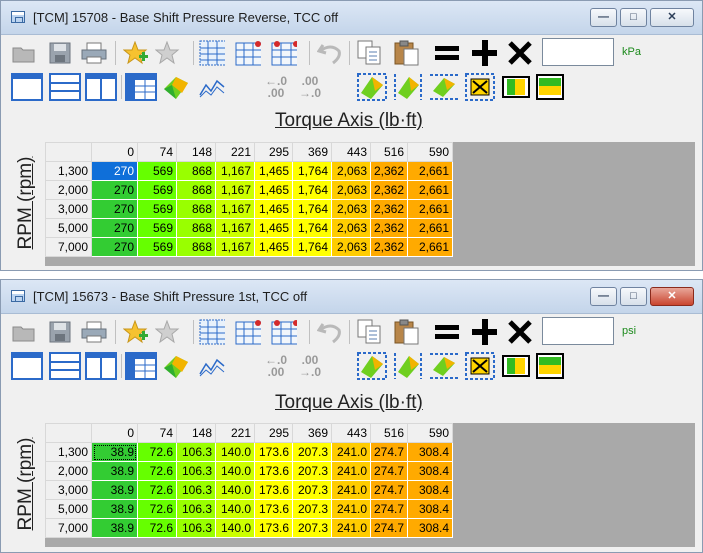  What do you see at coordinates (480, 87) in the screenshot?
I see `fill-selection-icon` at bounding box center [480, 87].